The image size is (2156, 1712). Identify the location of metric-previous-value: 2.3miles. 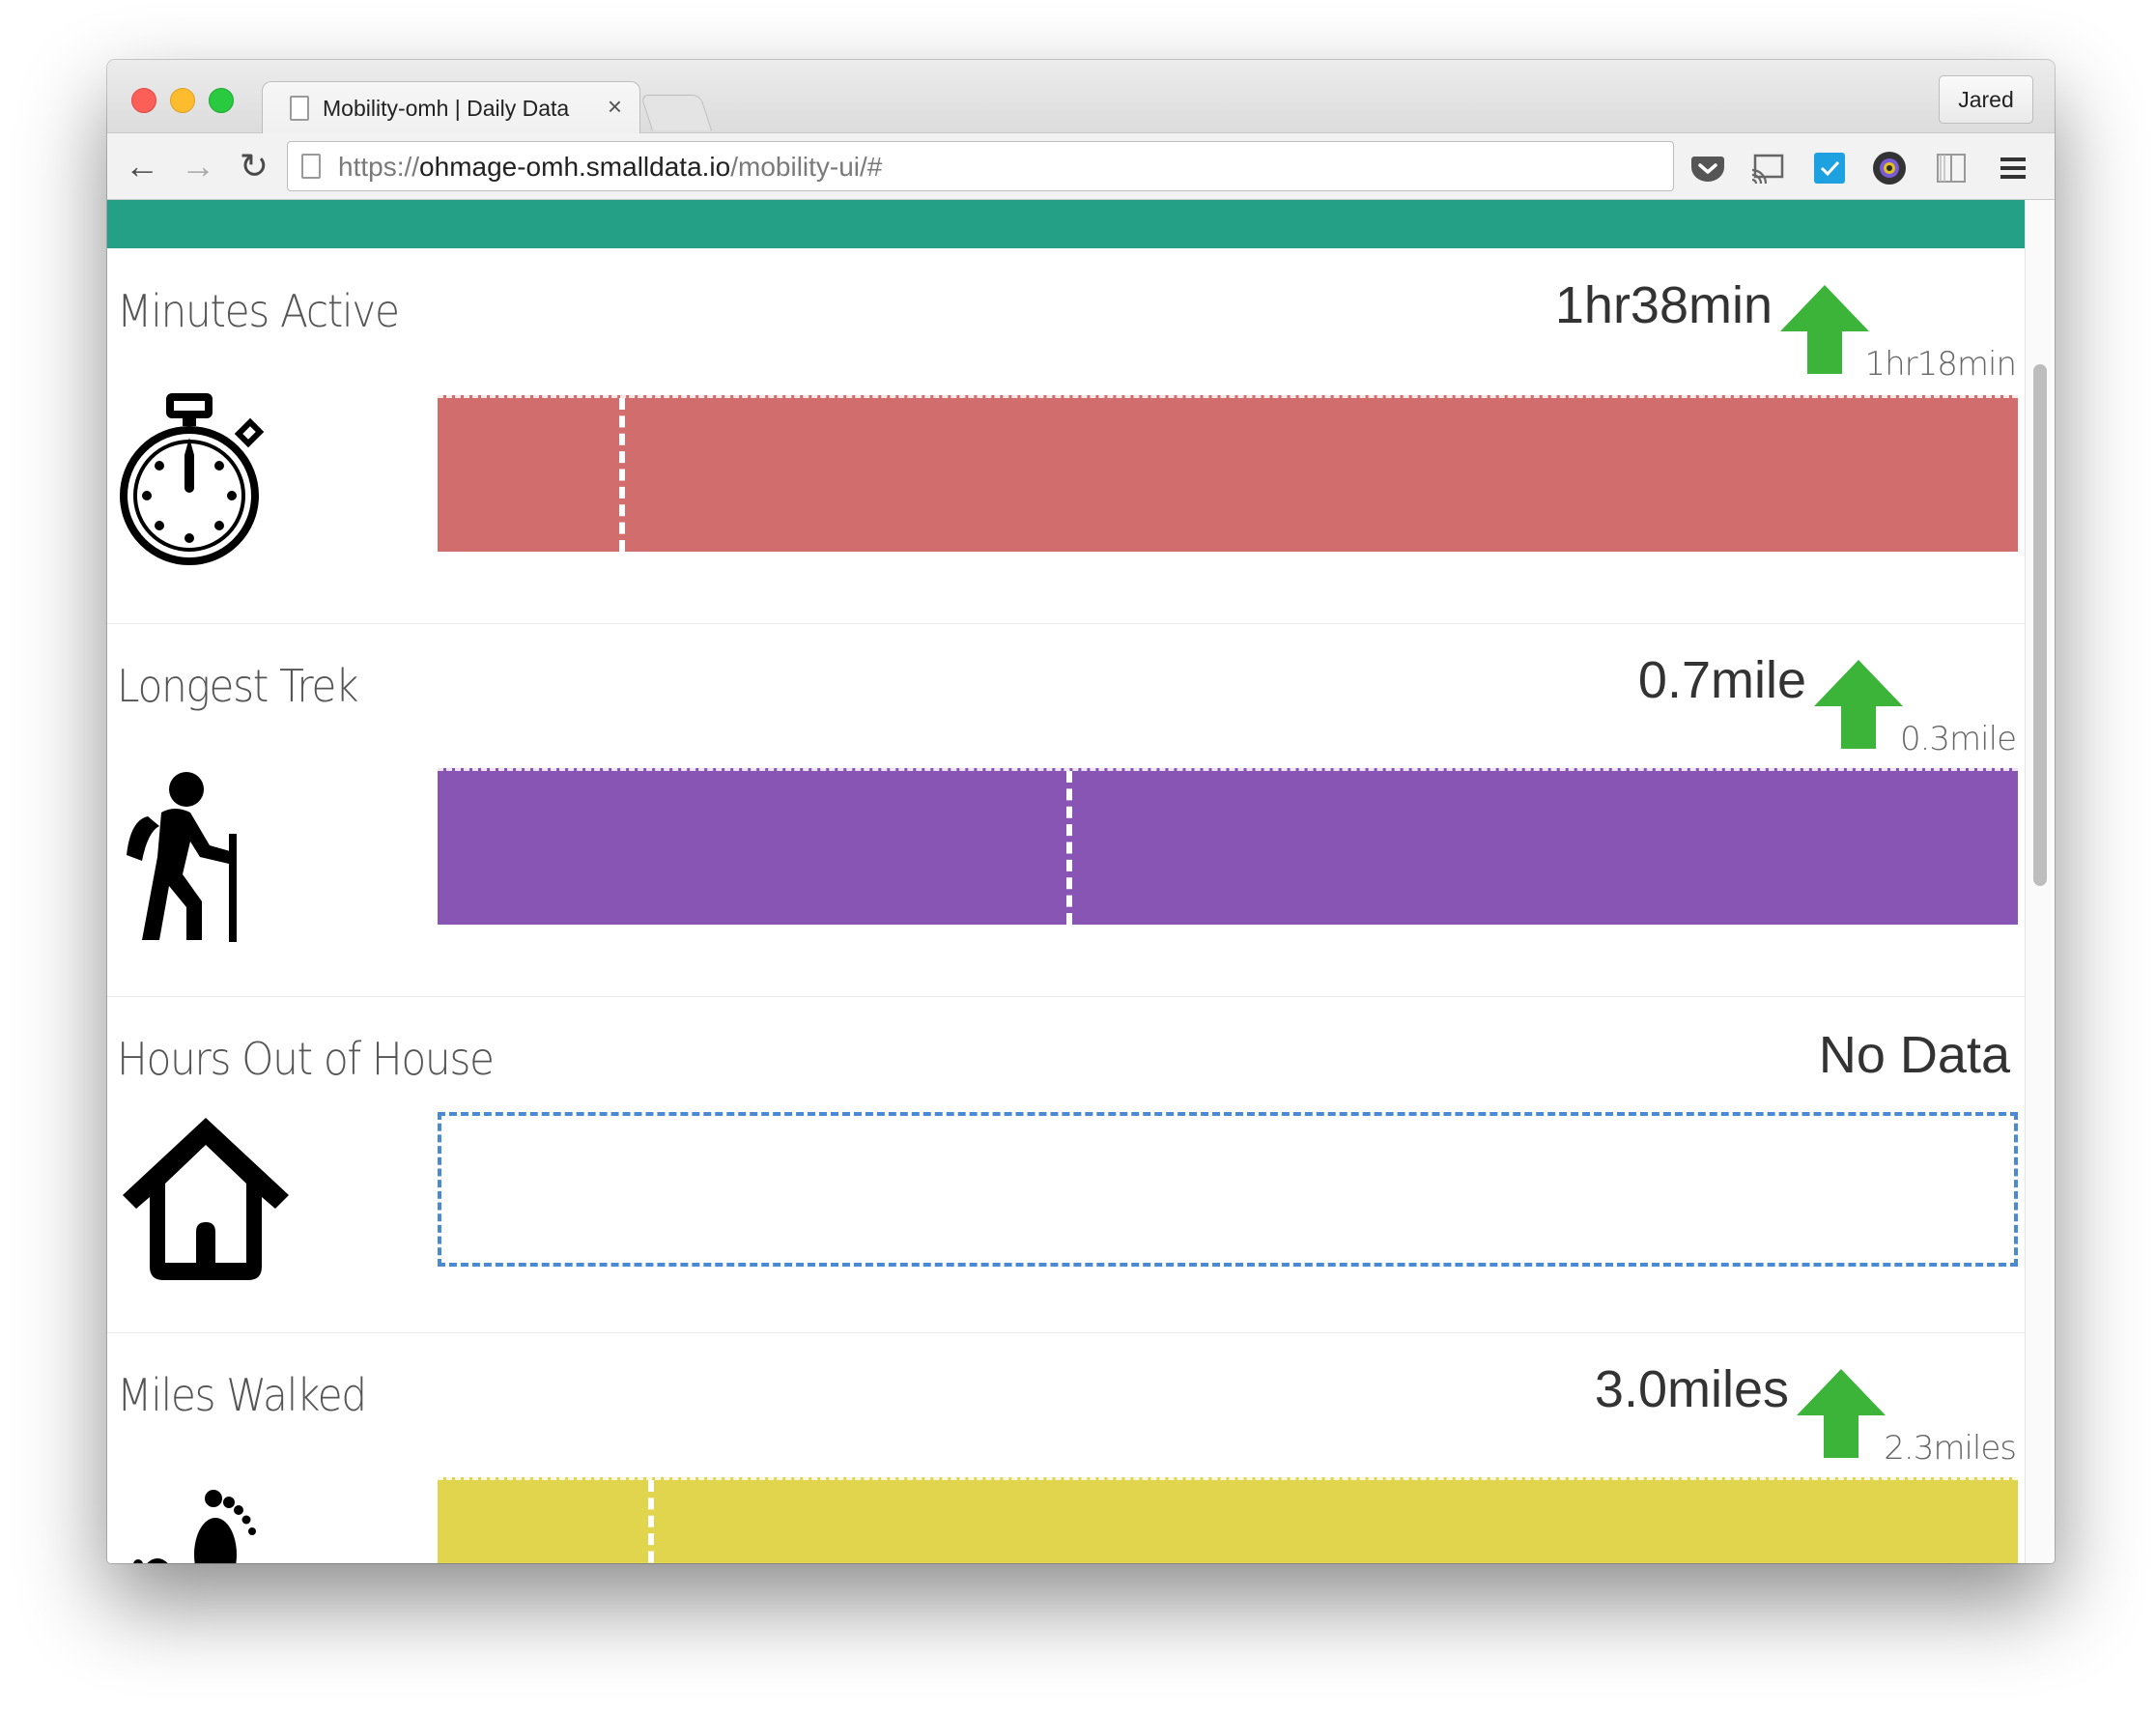
(1950, 1449).